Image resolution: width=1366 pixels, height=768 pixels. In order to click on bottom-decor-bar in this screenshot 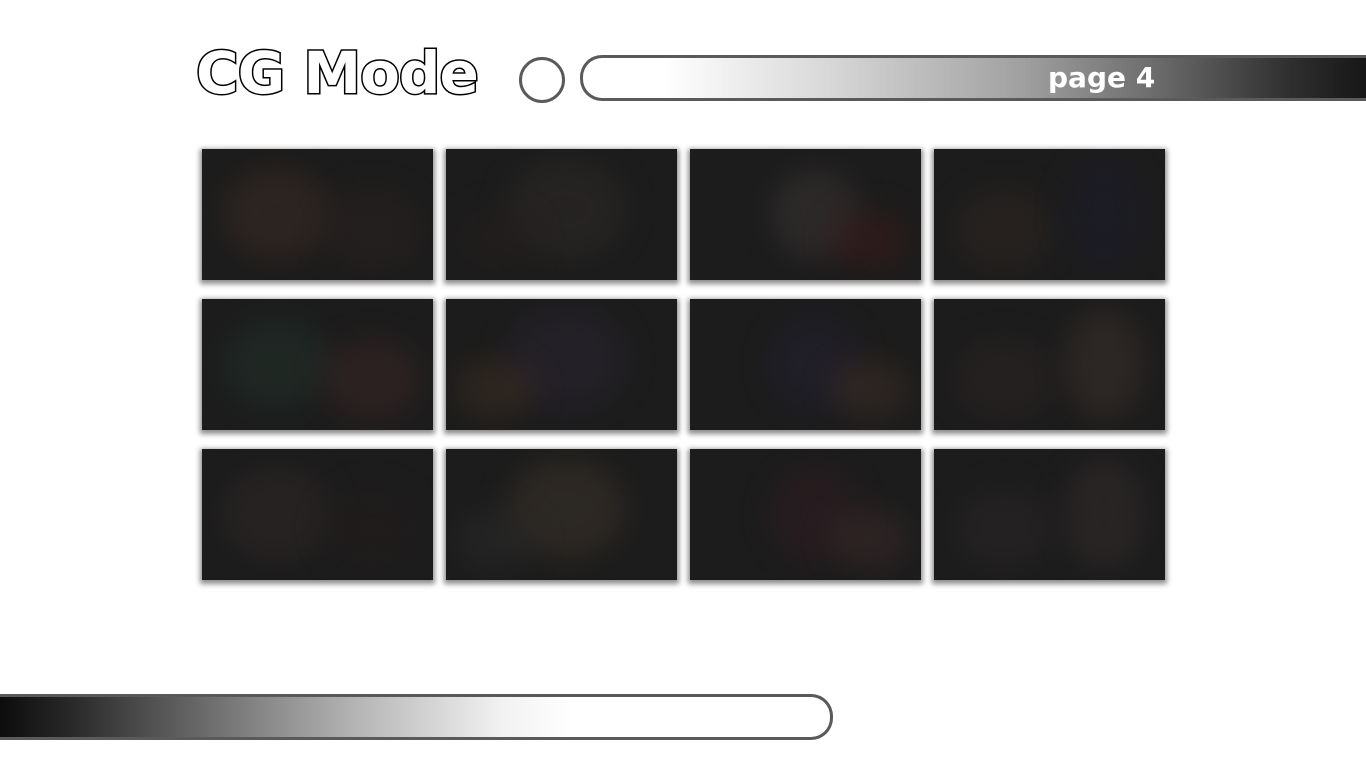, I will do `click(416, 717)`.